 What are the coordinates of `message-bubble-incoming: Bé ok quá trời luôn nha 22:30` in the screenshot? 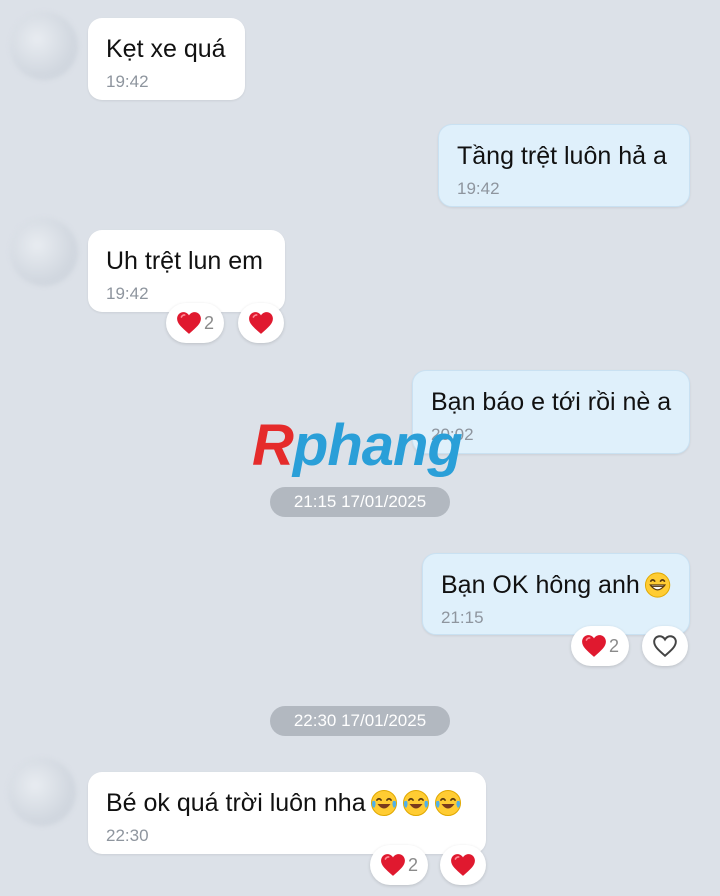 It's located at (287, 813).